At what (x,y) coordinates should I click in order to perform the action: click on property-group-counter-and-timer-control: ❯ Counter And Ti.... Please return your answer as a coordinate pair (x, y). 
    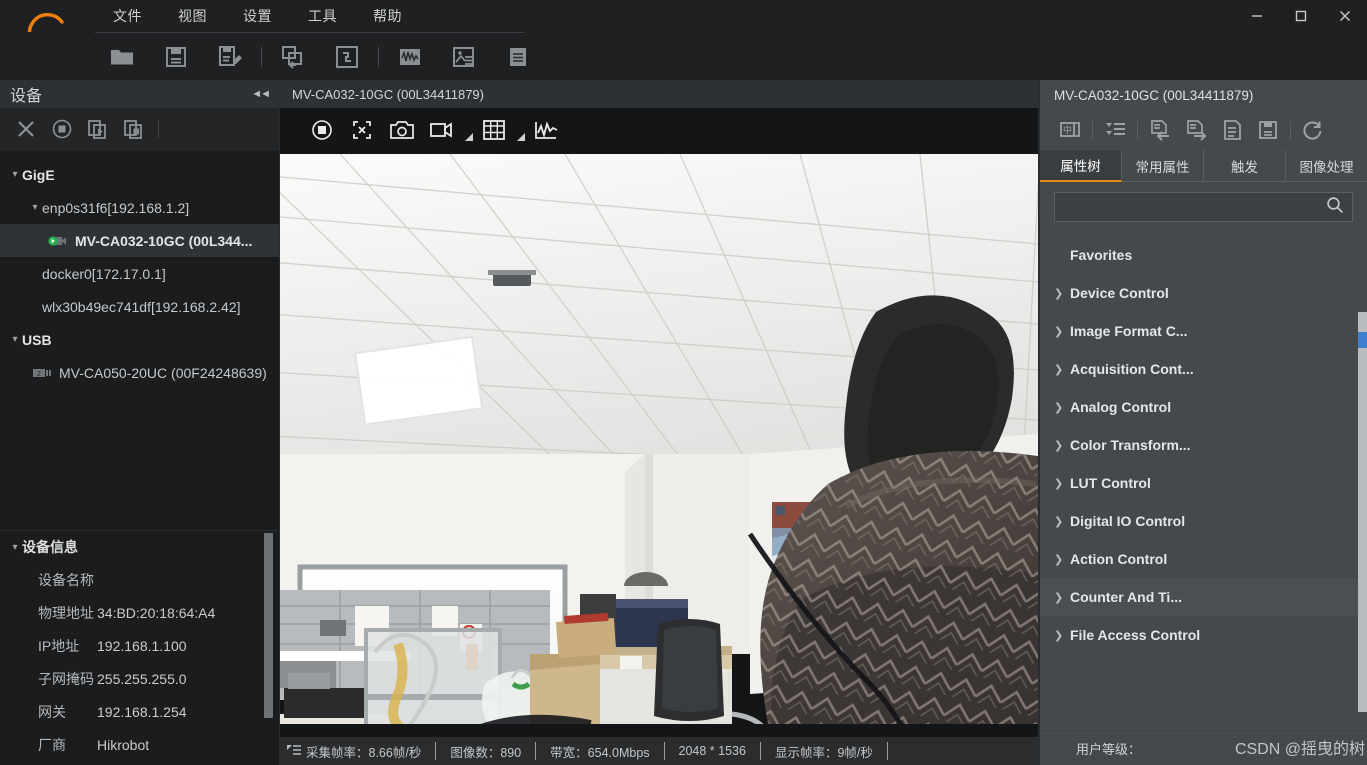
    Looking at the image, I should click on (1203, 597).